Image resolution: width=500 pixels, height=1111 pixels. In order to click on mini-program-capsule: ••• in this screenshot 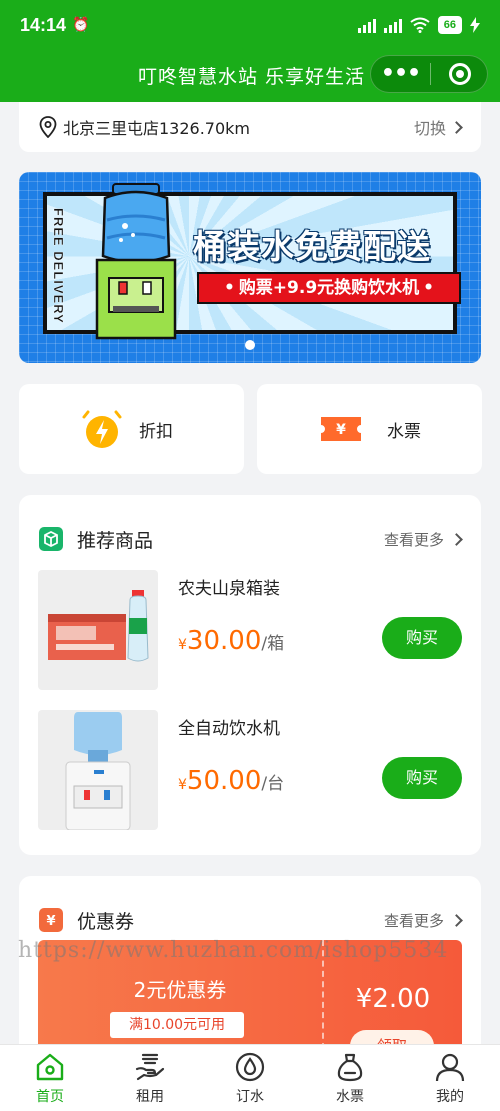, I will do `click(429, 74)`.